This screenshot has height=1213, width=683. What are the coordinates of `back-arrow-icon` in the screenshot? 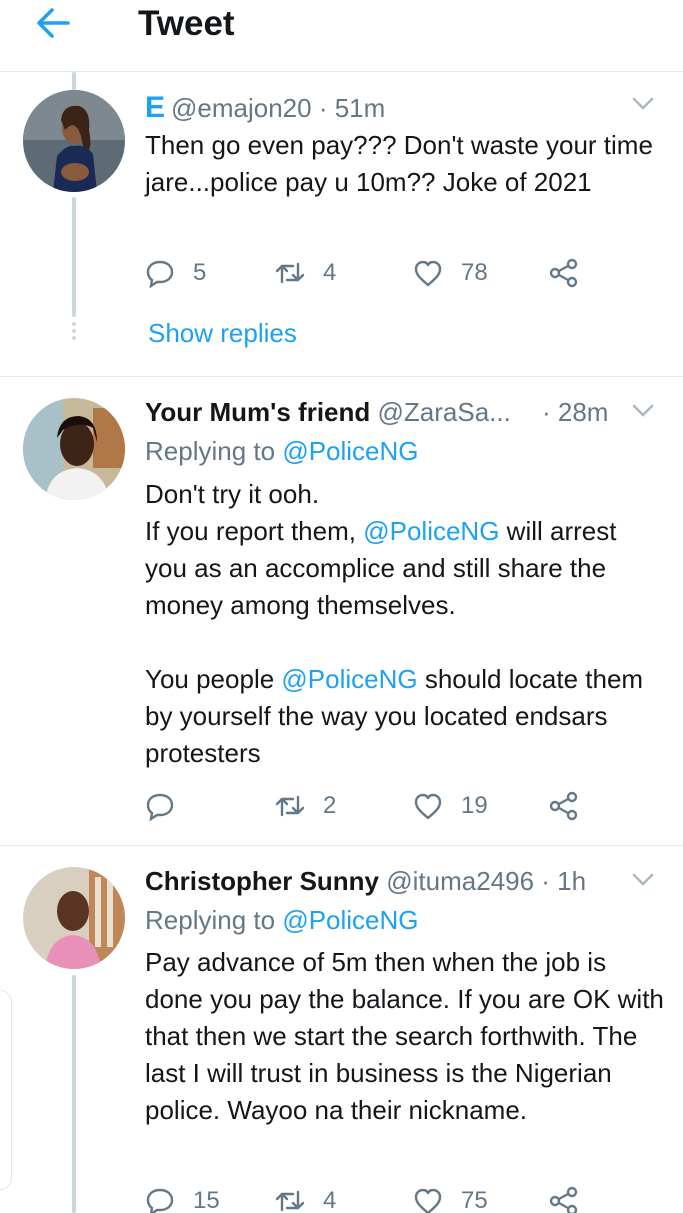 It's located at (53, 23).